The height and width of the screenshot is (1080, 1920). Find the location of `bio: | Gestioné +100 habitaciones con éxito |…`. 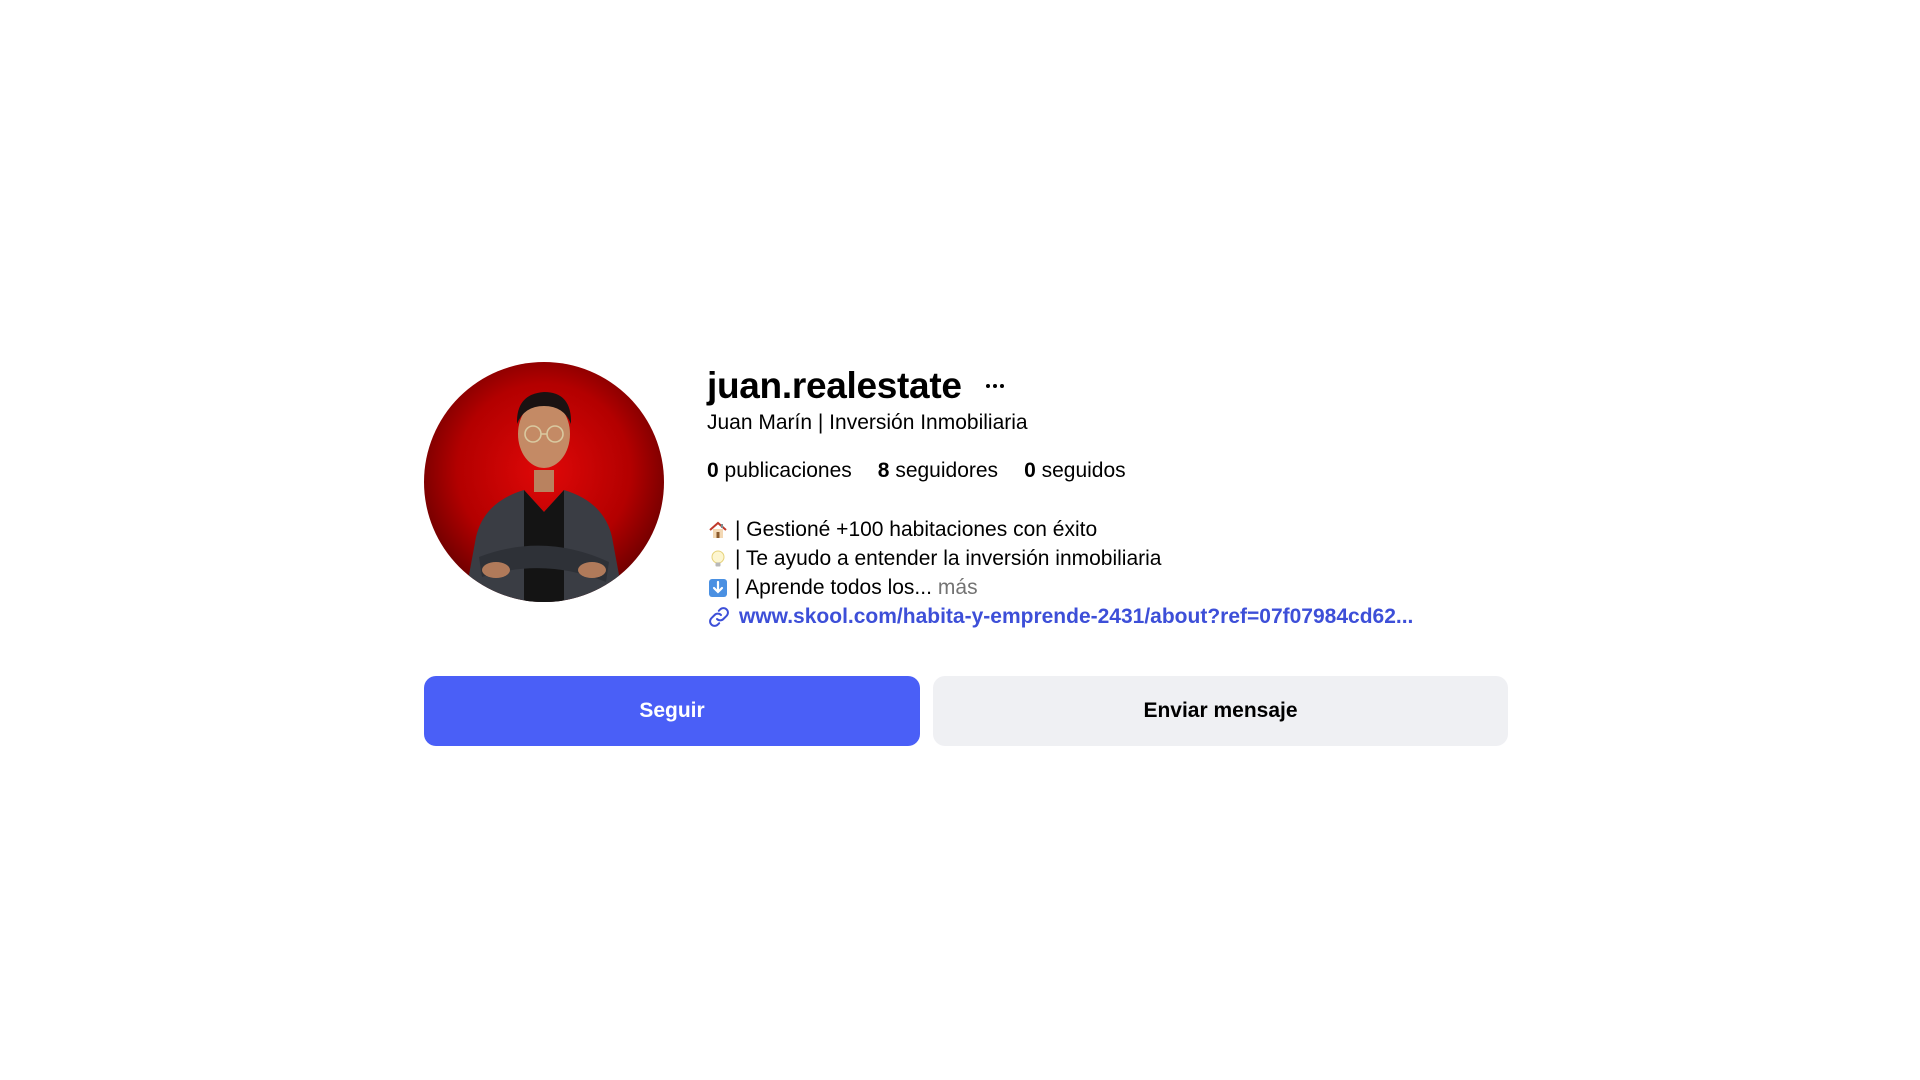

bio: | Gestioné +100 habitaciones con éxito |… is located at coordinates (934, 558).